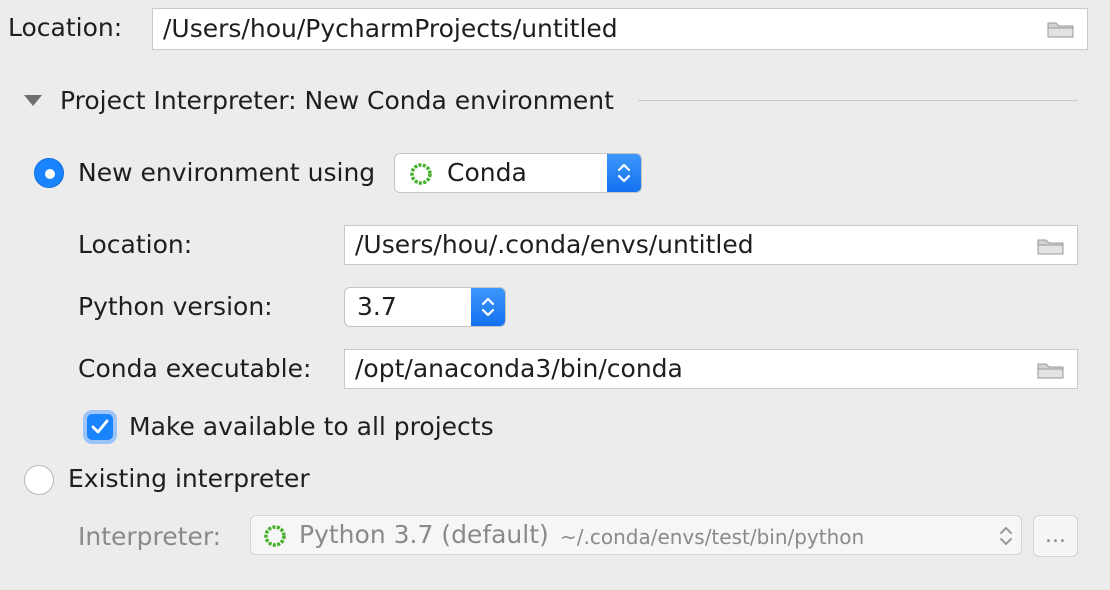  I want to click on environment-tool-select: Conda, so click(518, 173).